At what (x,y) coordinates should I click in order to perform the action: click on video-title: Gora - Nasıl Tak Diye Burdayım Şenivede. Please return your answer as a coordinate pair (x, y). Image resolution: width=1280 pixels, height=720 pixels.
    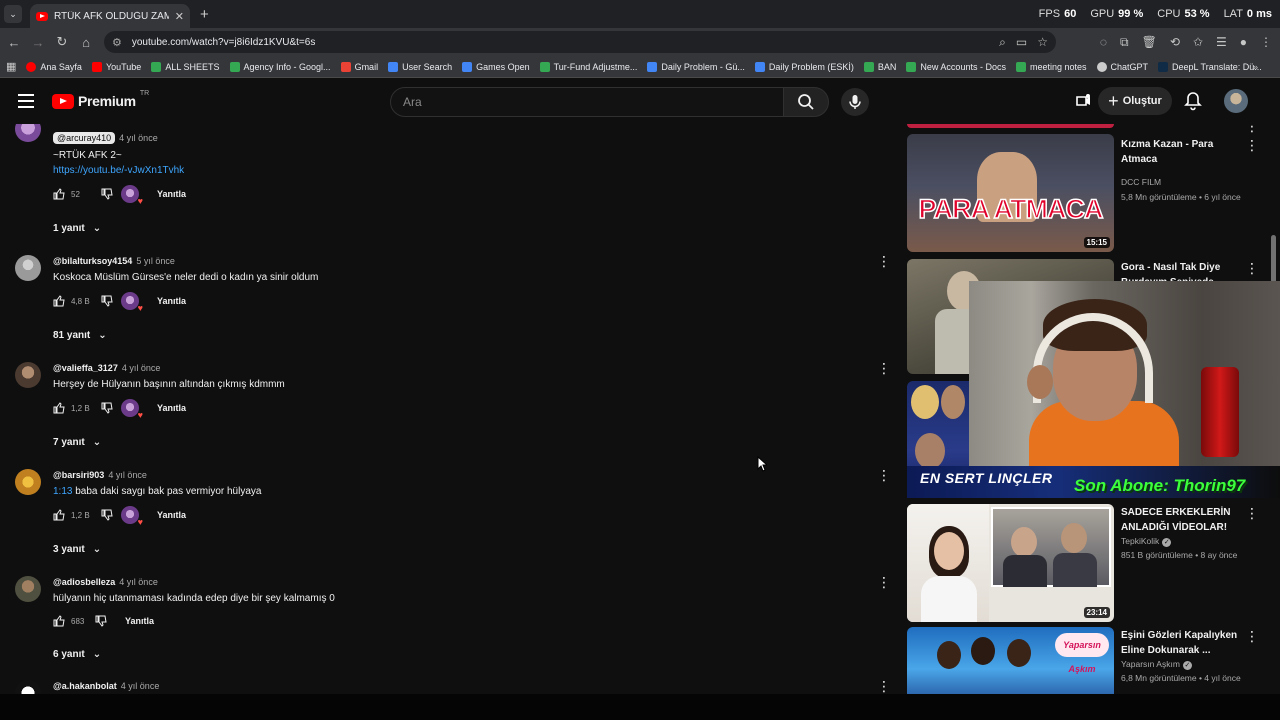
    Looking at the image, I should click on (1183, 271).